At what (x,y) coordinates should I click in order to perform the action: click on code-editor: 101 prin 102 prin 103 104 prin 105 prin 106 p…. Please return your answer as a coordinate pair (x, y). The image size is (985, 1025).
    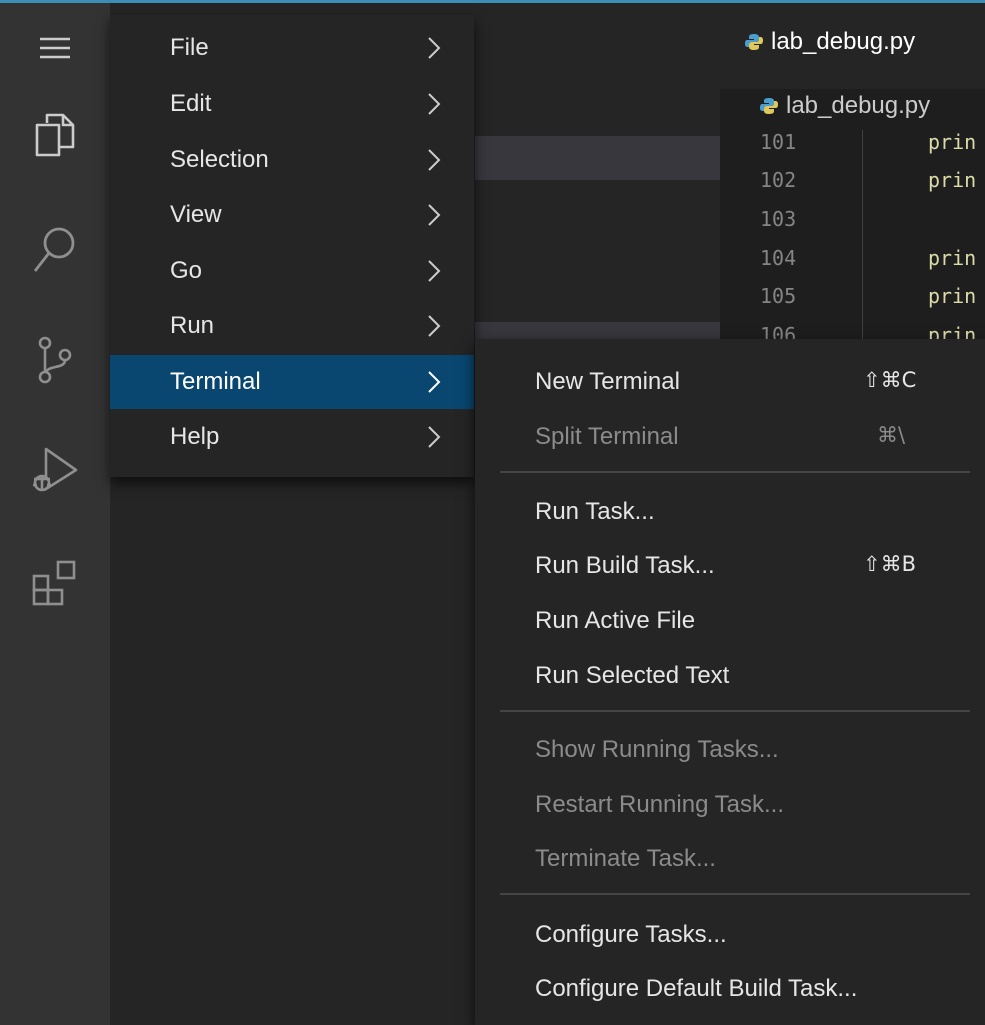
    Looking at the image, I should click on (852, 245).